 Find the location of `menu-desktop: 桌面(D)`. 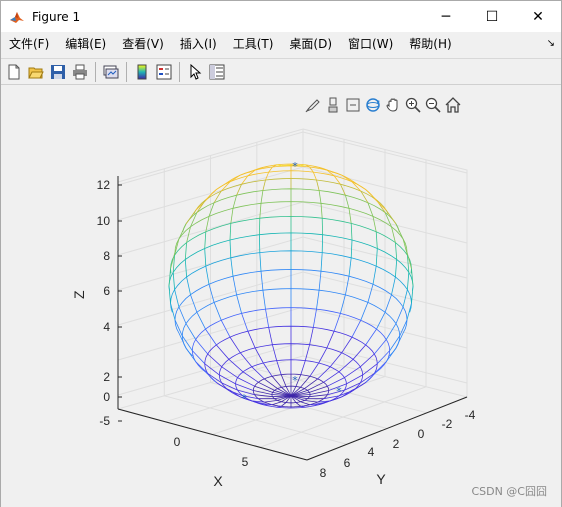

menu-desktop: 桌面(D) is located at coordinates (310, 44).